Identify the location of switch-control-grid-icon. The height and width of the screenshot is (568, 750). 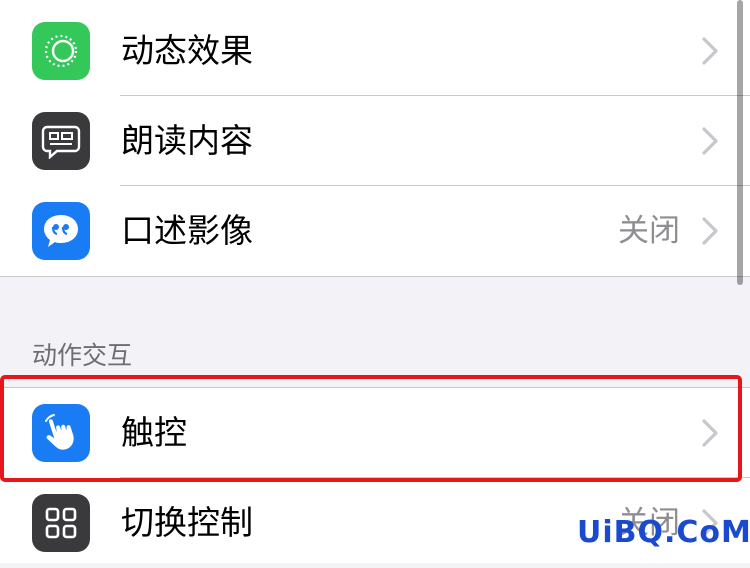
(61, 523).